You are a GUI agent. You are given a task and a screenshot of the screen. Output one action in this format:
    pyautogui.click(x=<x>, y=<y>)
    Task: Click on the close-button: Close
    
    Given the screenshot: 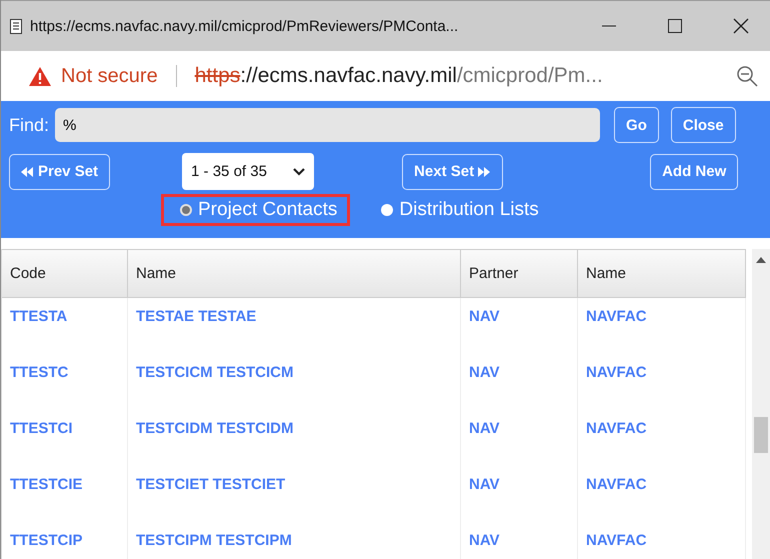 What is the action you would take?
    pyautogui.click(x=703, y=125)
    